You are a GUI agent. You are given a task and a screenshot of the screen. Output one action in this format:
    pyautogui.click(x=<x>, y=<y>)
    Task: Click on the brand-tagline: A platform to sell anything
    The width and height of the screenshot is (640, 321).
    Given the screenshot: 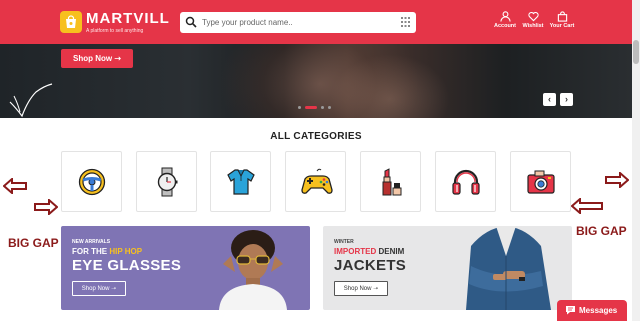 What is the action you would take?
    pyautogui.click(x=115, y=31)
    